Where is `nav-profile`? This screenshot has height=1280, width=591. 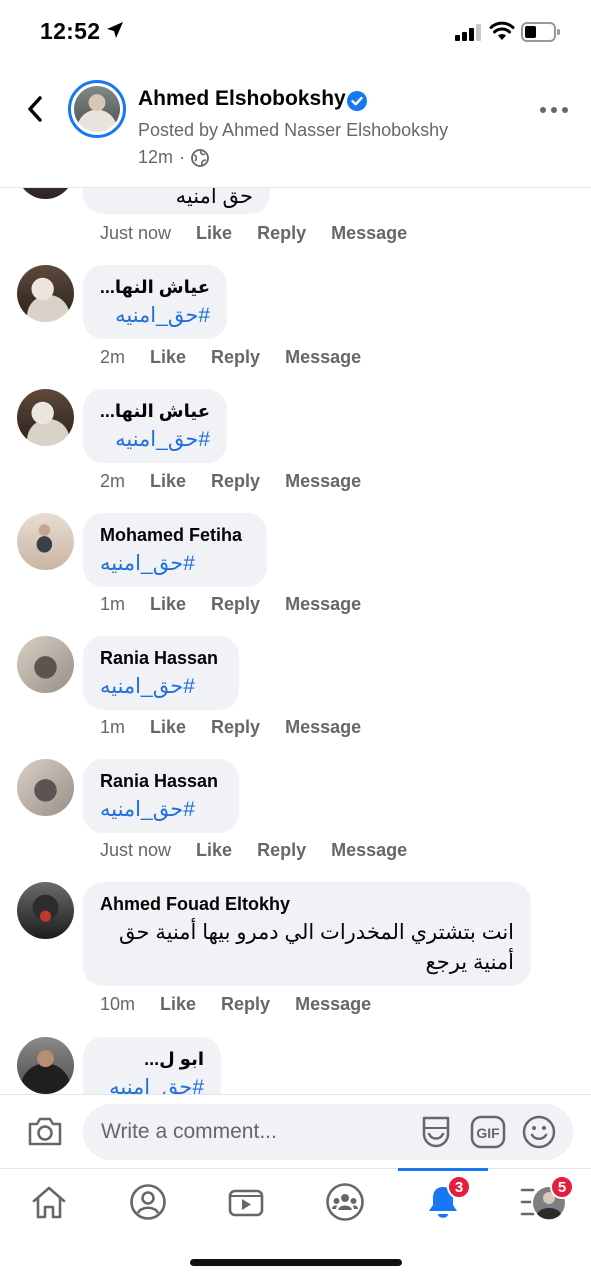
nav-profile is located at coordinates (148, 1202).